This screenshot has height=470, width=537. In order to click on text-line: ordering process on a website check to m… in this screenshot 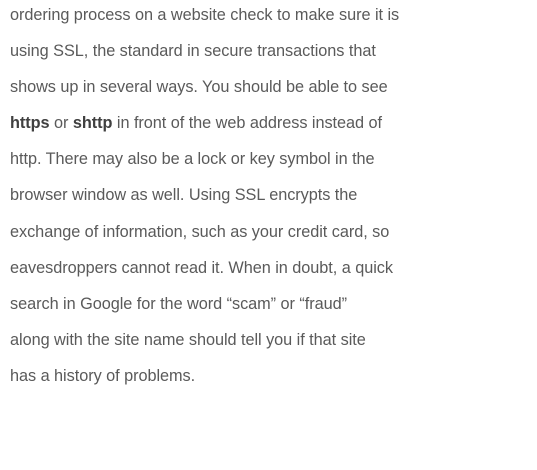, I will do `click(205, 15)`.